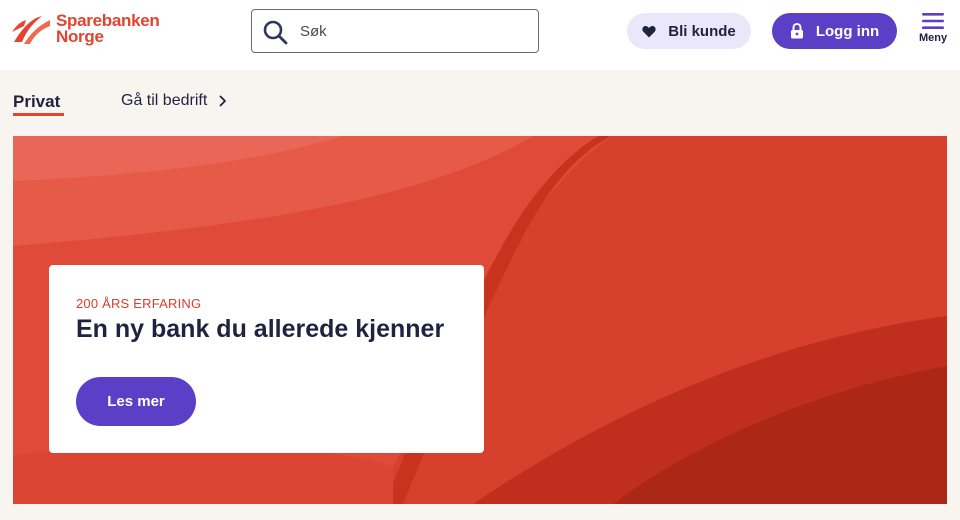  Describe the element at coordinates (223, 101) in the screenshot. I see `chevron-right-icon` at that location.